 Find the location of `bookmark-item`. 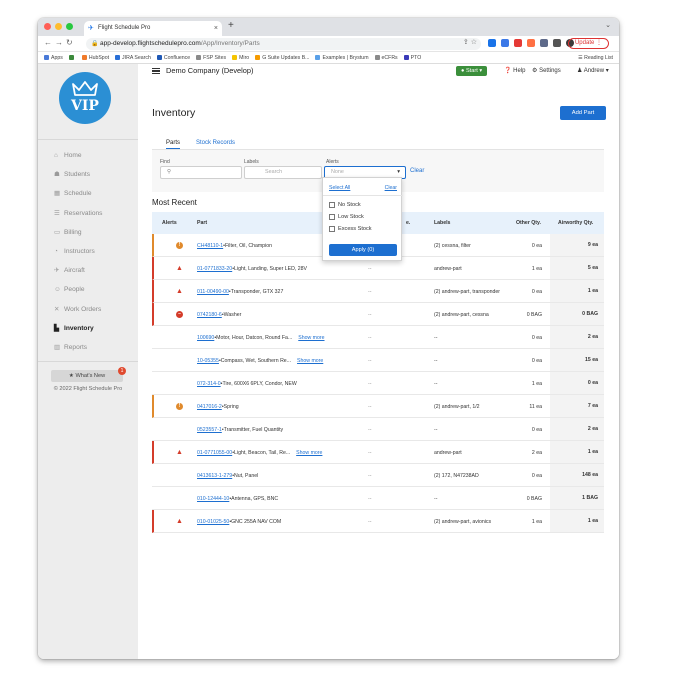

bookmark-item is located at coordinates (72, 57).